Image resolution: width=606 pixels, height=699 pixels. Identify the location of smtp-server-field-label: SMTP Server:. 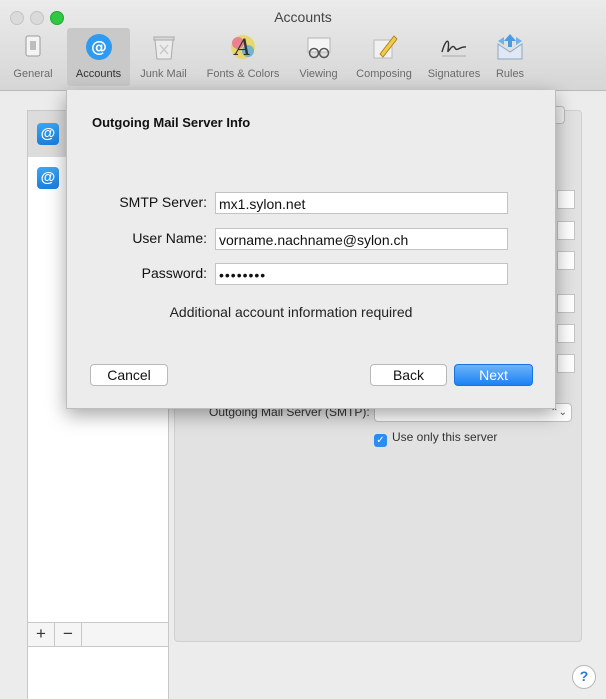
(163, 202).